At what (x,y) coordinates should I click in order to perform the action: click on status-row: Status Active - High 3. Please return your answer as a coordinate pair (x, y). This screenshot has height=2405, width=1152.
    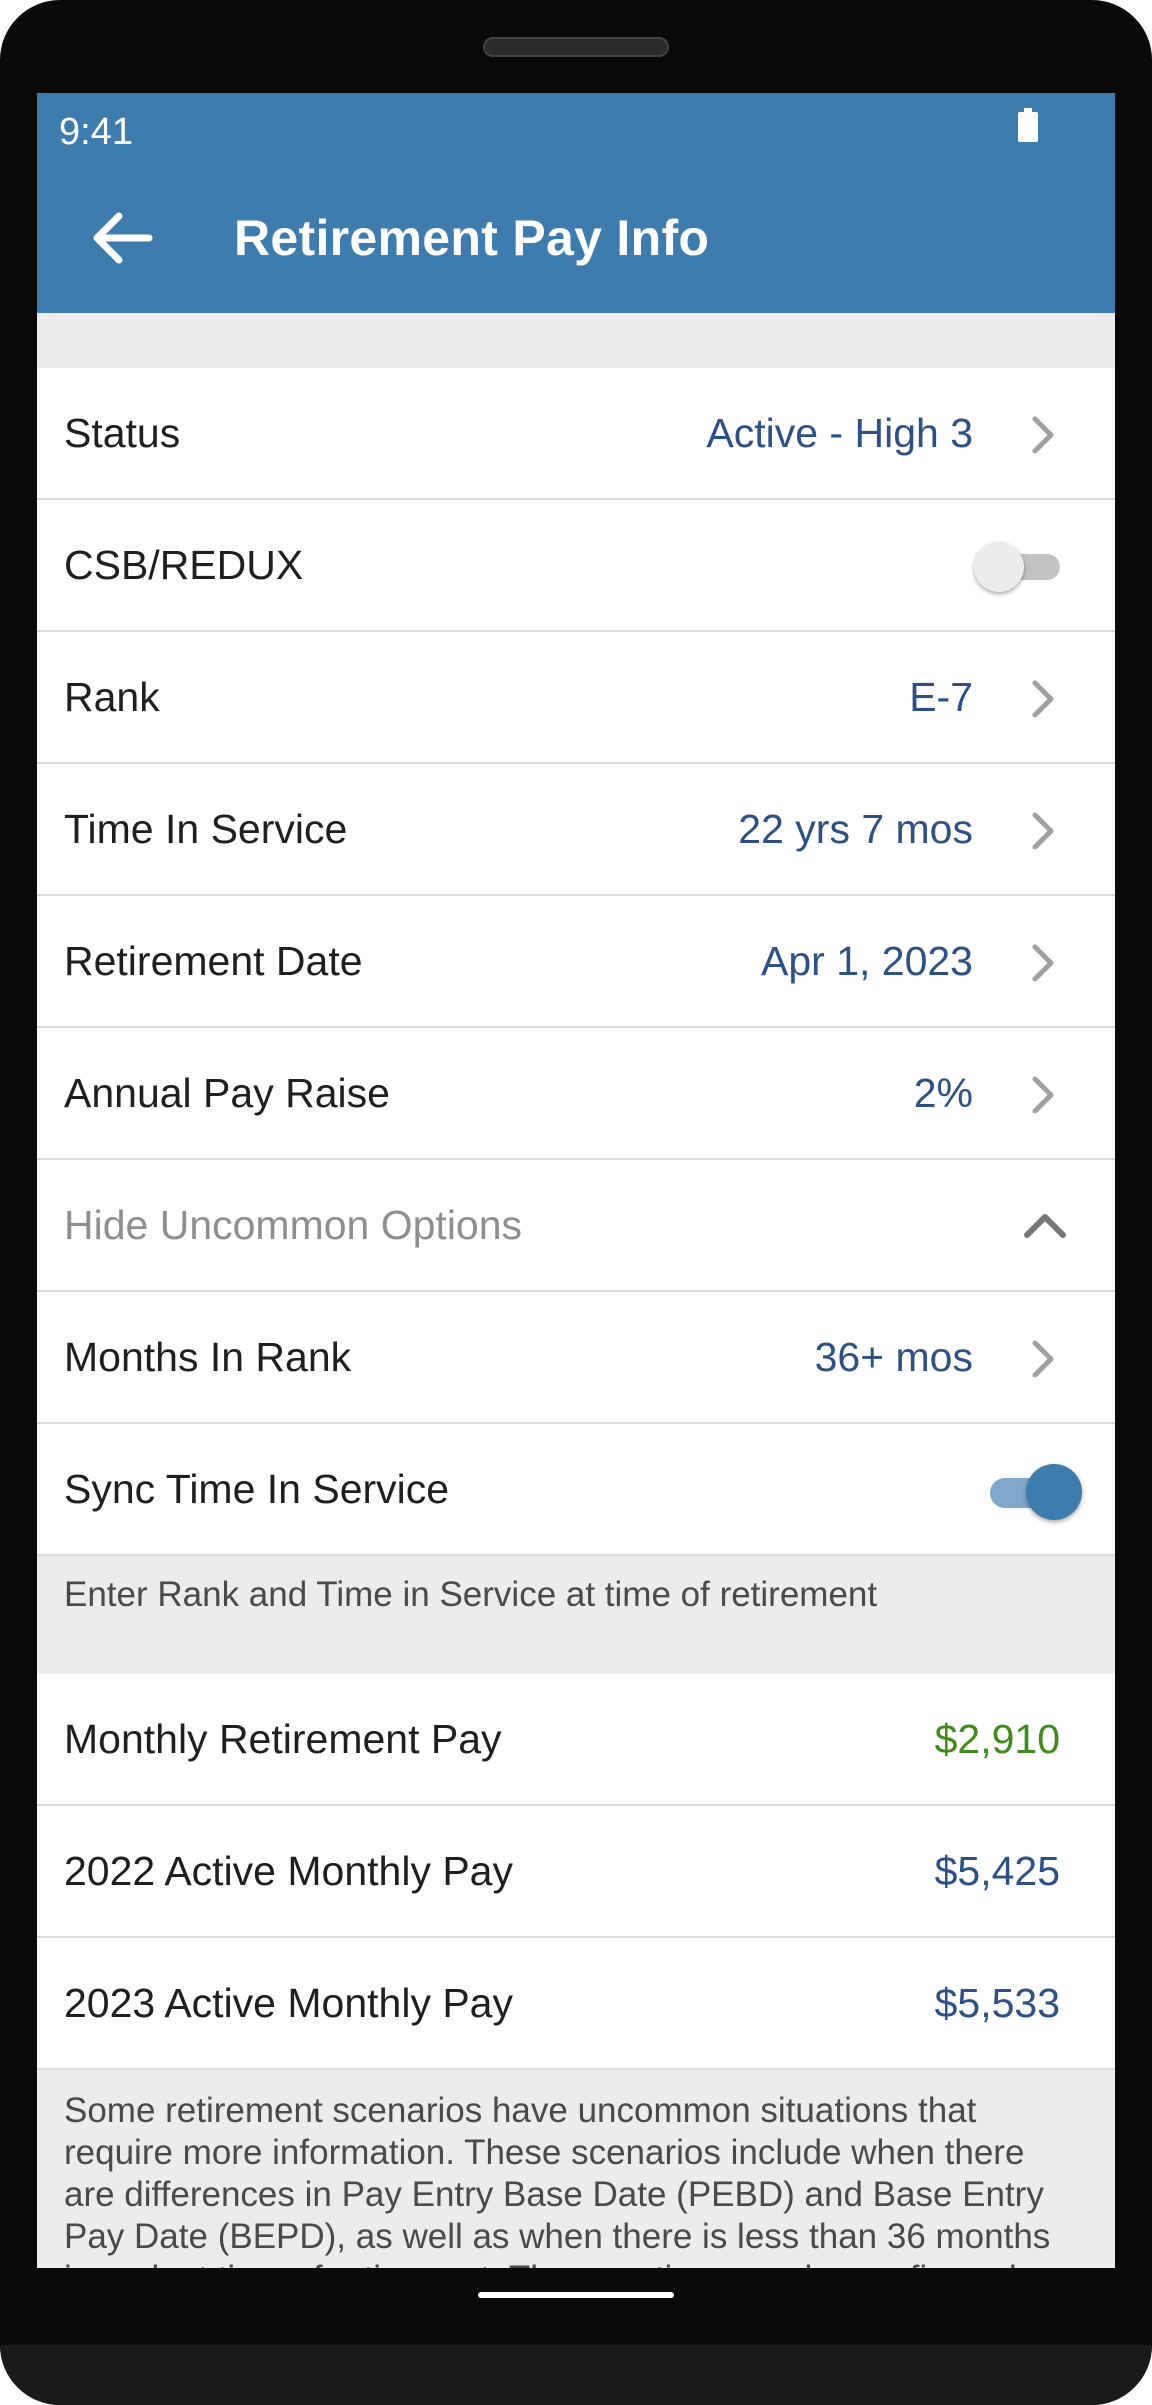
    Looking at the image, I should click on (576, 434).